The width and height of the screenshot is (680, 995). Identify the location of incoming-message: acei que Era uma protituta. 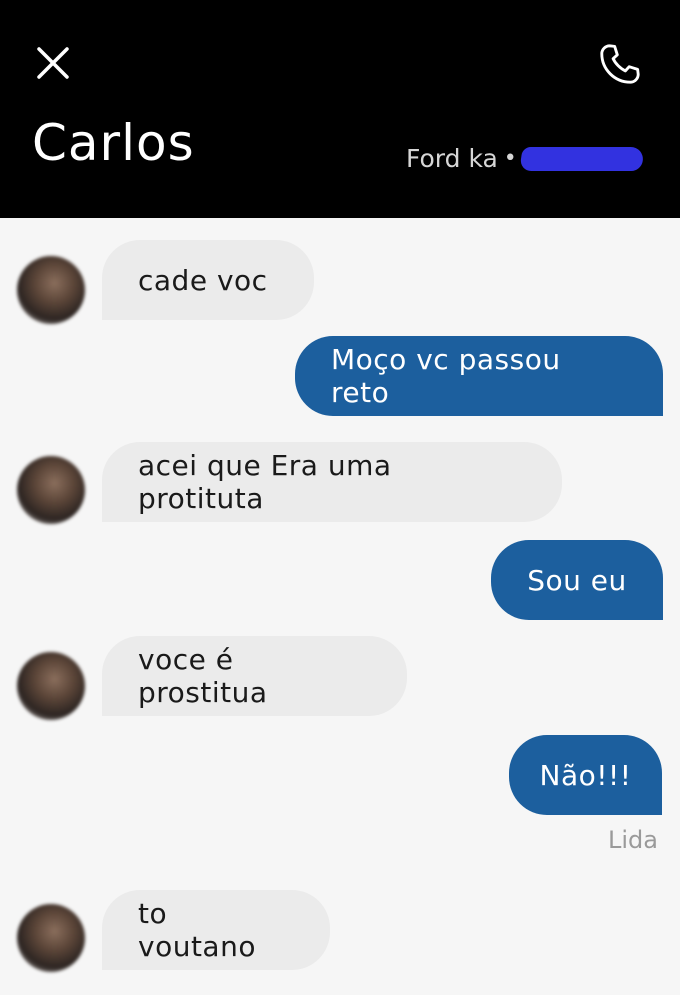
(332, 482).